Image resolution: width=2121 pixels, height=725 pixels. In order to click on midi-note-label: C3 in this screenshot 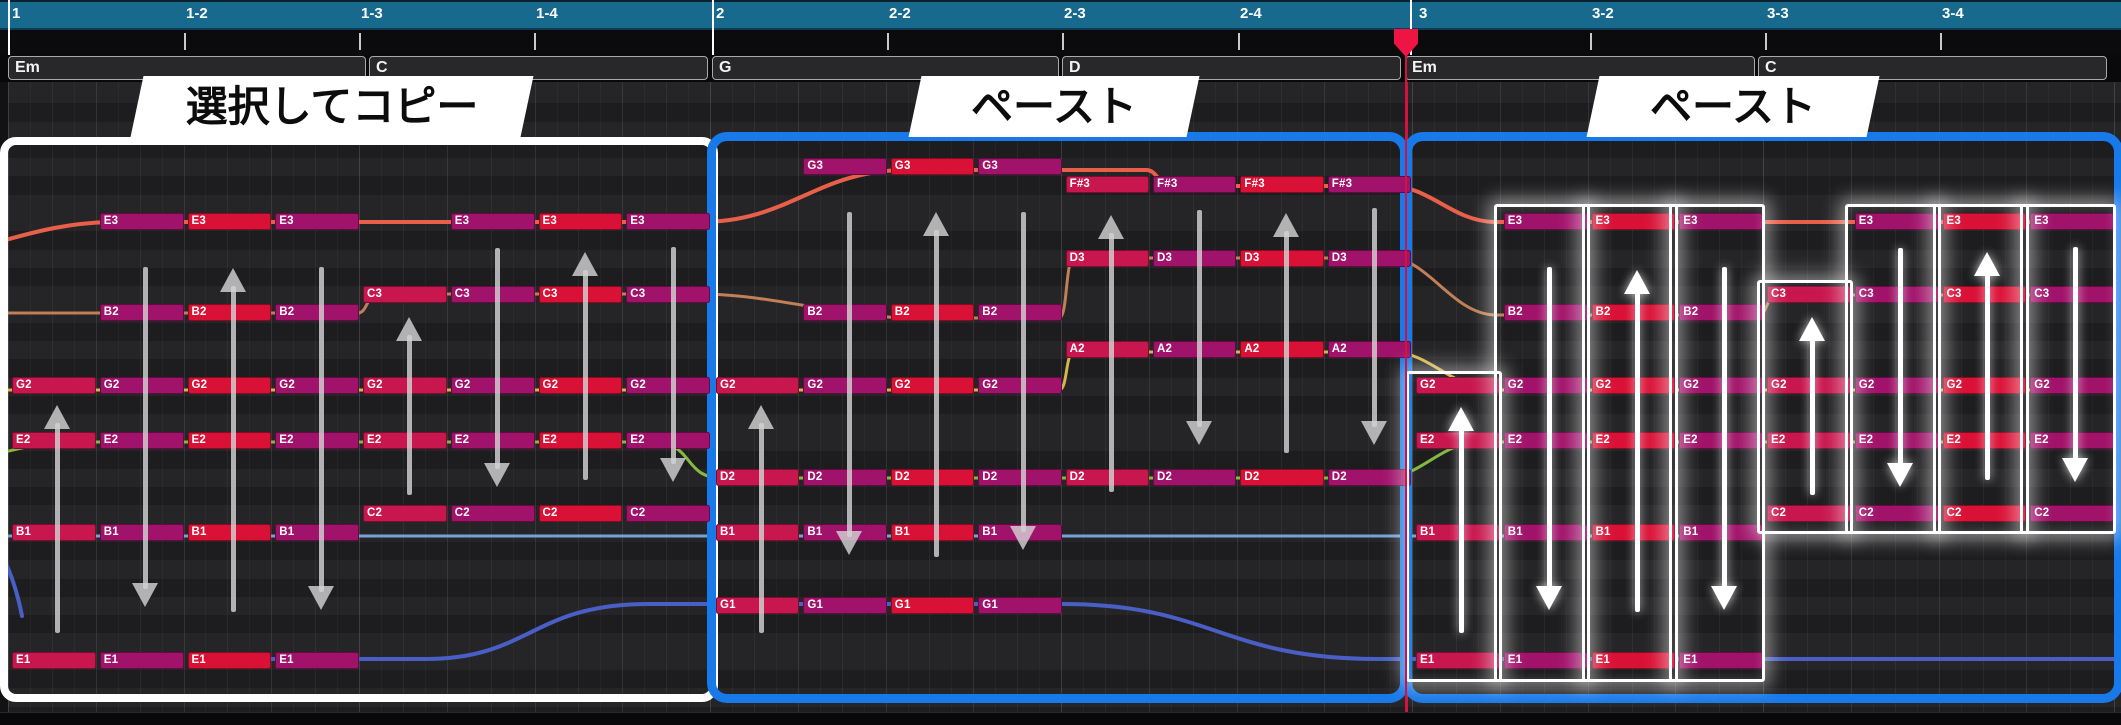, I will do `click(375, 294)`.